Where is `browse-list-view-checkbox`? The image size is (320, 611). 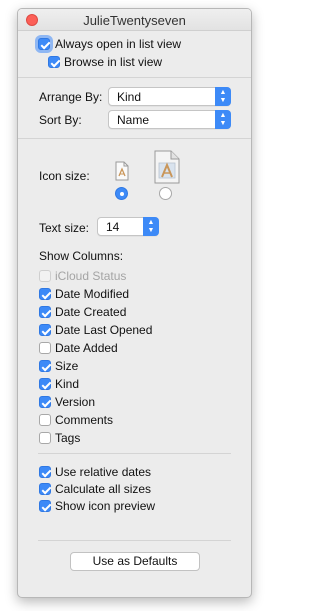
browse-list-view-checkbox is located at coordinates (54, 62).